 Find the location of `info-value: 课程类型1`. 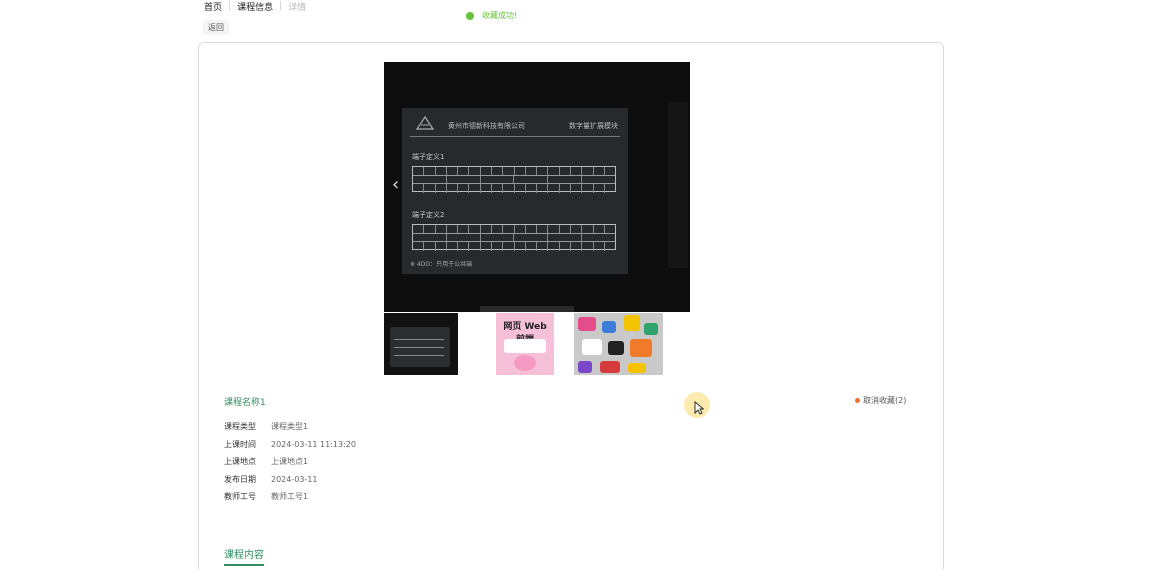

info-value: 课程类型1 is located at coordinates (290, 426).